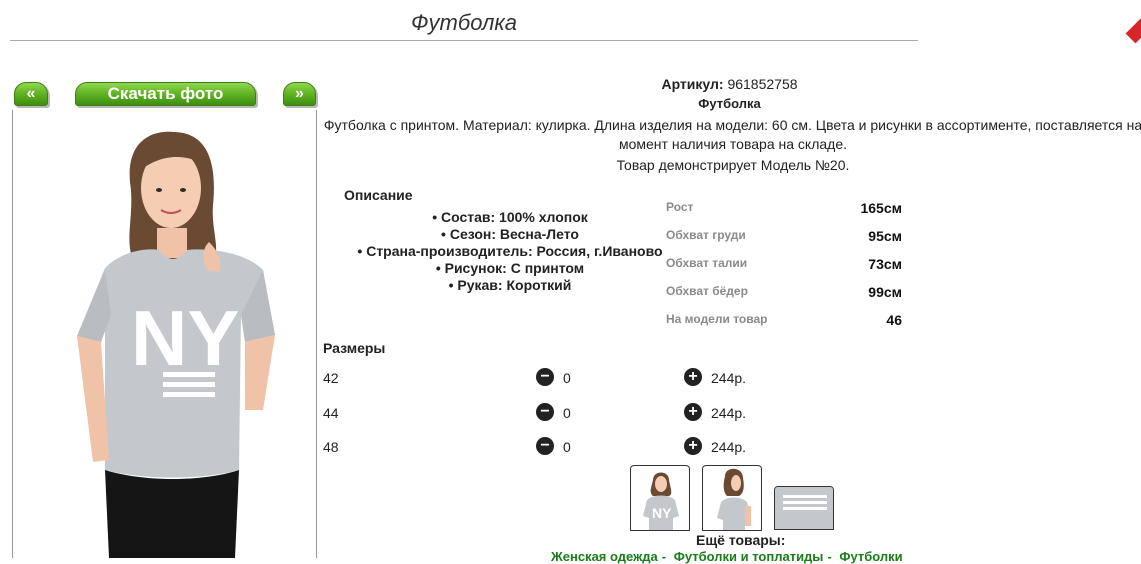 Image resolution: width=1141 pixels, height=564 pixels. What do you see at coordinates (885, 292) in the screenshot?
I see `measurement-value: 99см` at bounding box center [885, 292].